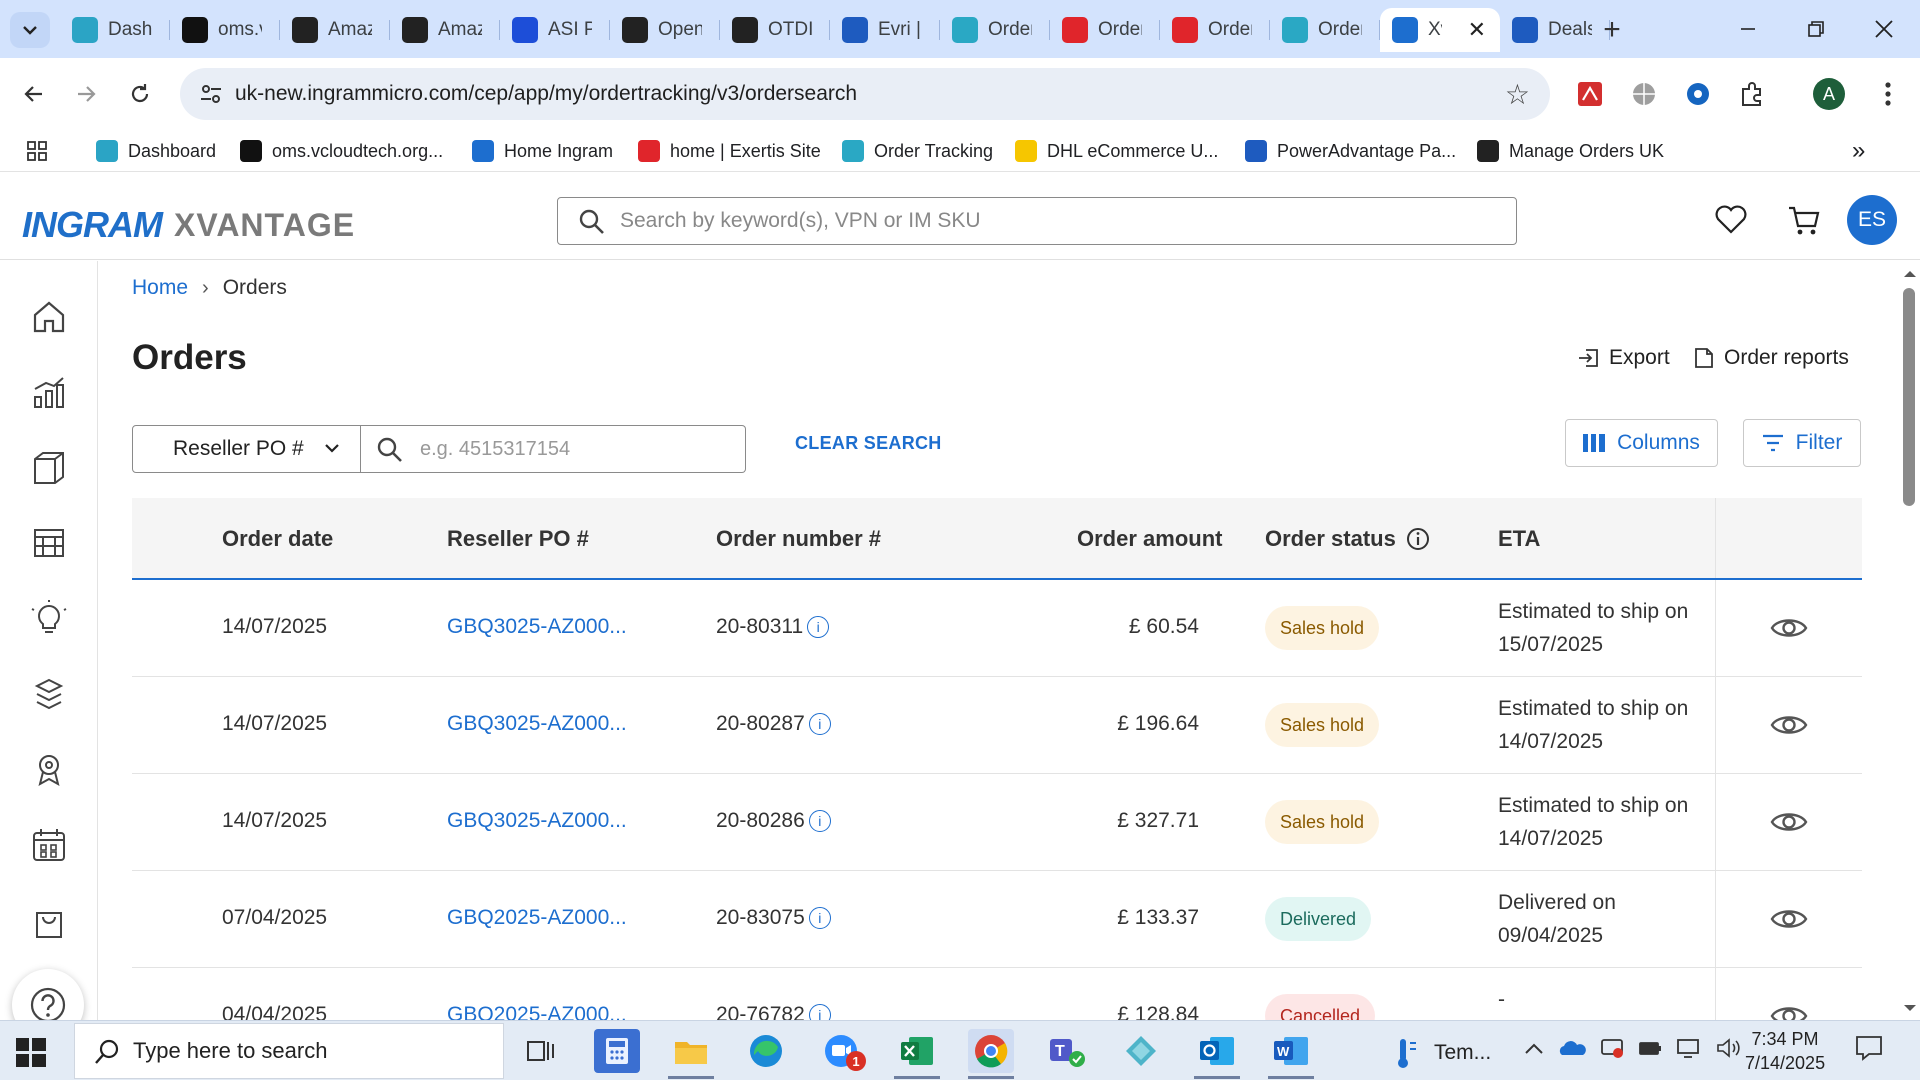 The width and height of the screenshot is (1920, 1080). I want to click on header-order-amount: Order amount, so click(1149, 539).